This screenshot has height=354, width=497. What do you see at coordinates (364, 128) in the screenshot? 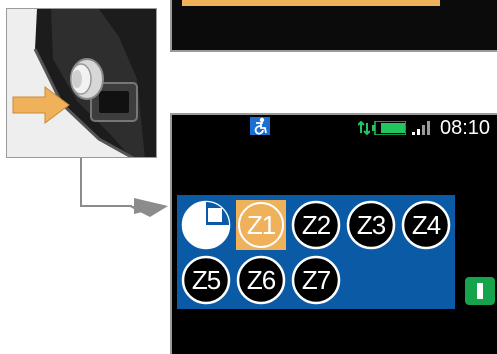
I see `data-arrows-icon` at bounding box center [364, 128].